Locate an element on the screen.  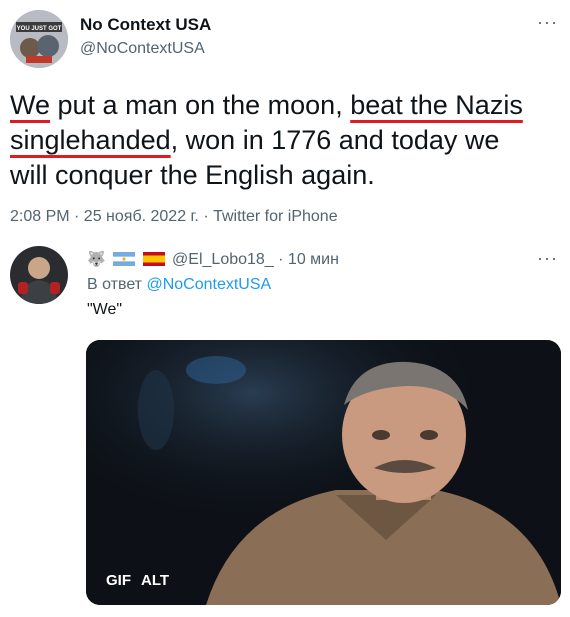
author-avatar: YOU JUST GOT is located at coordinates (39, 39).